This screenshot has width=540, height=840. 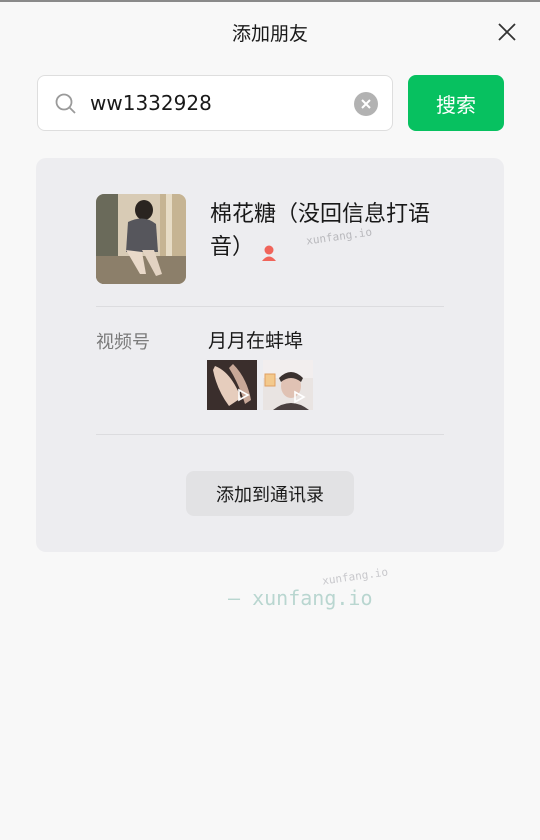 I want to click on avatar, so click(x=141, y=239).